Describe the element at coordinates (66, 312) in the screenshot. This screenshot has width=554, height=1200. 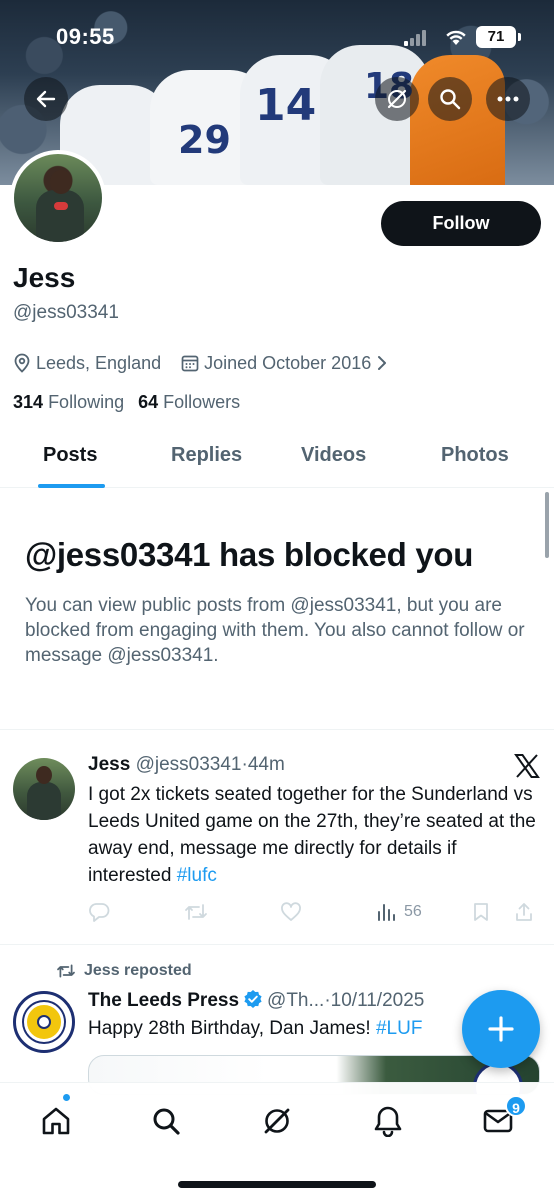
I see `profile-handle: @jess03341` at that location.